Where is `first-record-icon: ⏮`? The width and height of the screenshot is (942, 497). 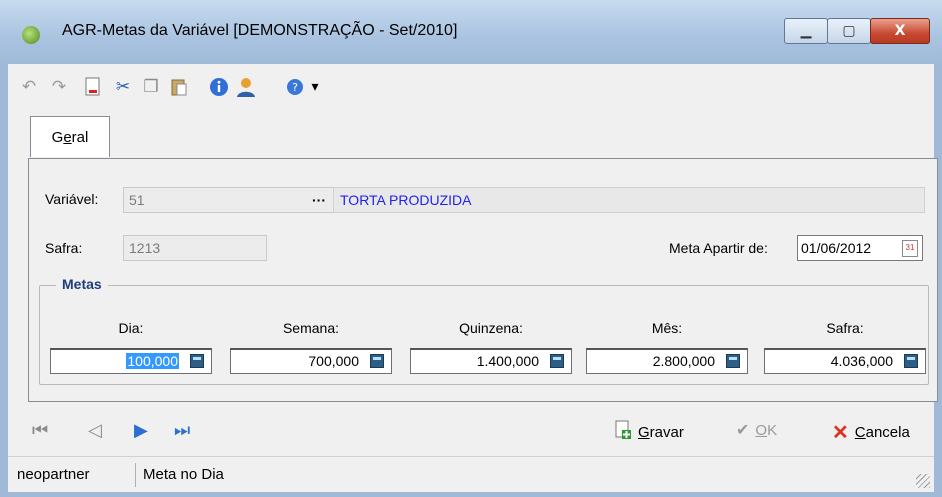 first-record-icon: ⏮ is located at coordinates (40, 430).